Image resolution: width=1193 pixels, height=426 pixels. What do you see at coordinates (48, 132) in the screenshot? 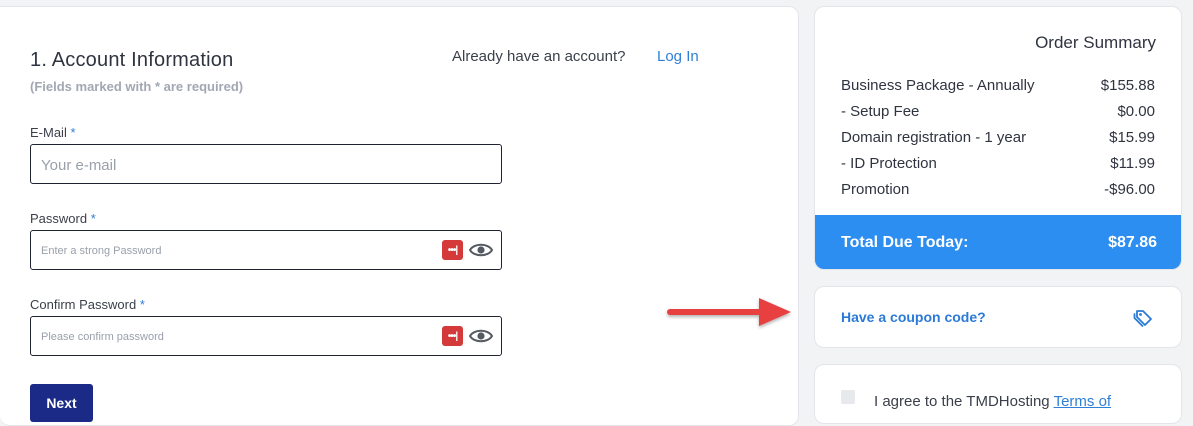
I see `email-label-text: E-Mail` at bounding box center [48, 132].